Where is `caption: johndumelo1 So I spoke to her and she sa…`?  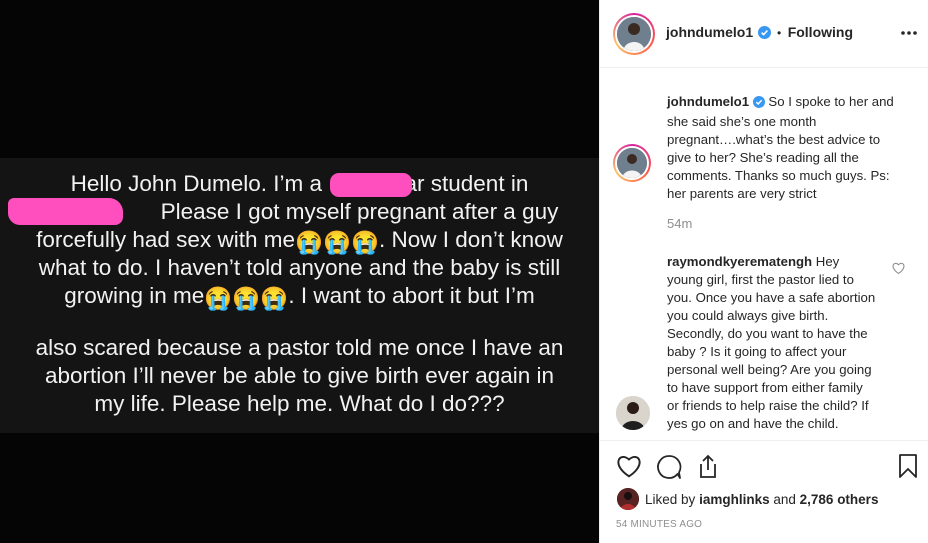
caption: johndumelo1 So I spoke to her and she sa… is located at coordinates (787, 148).